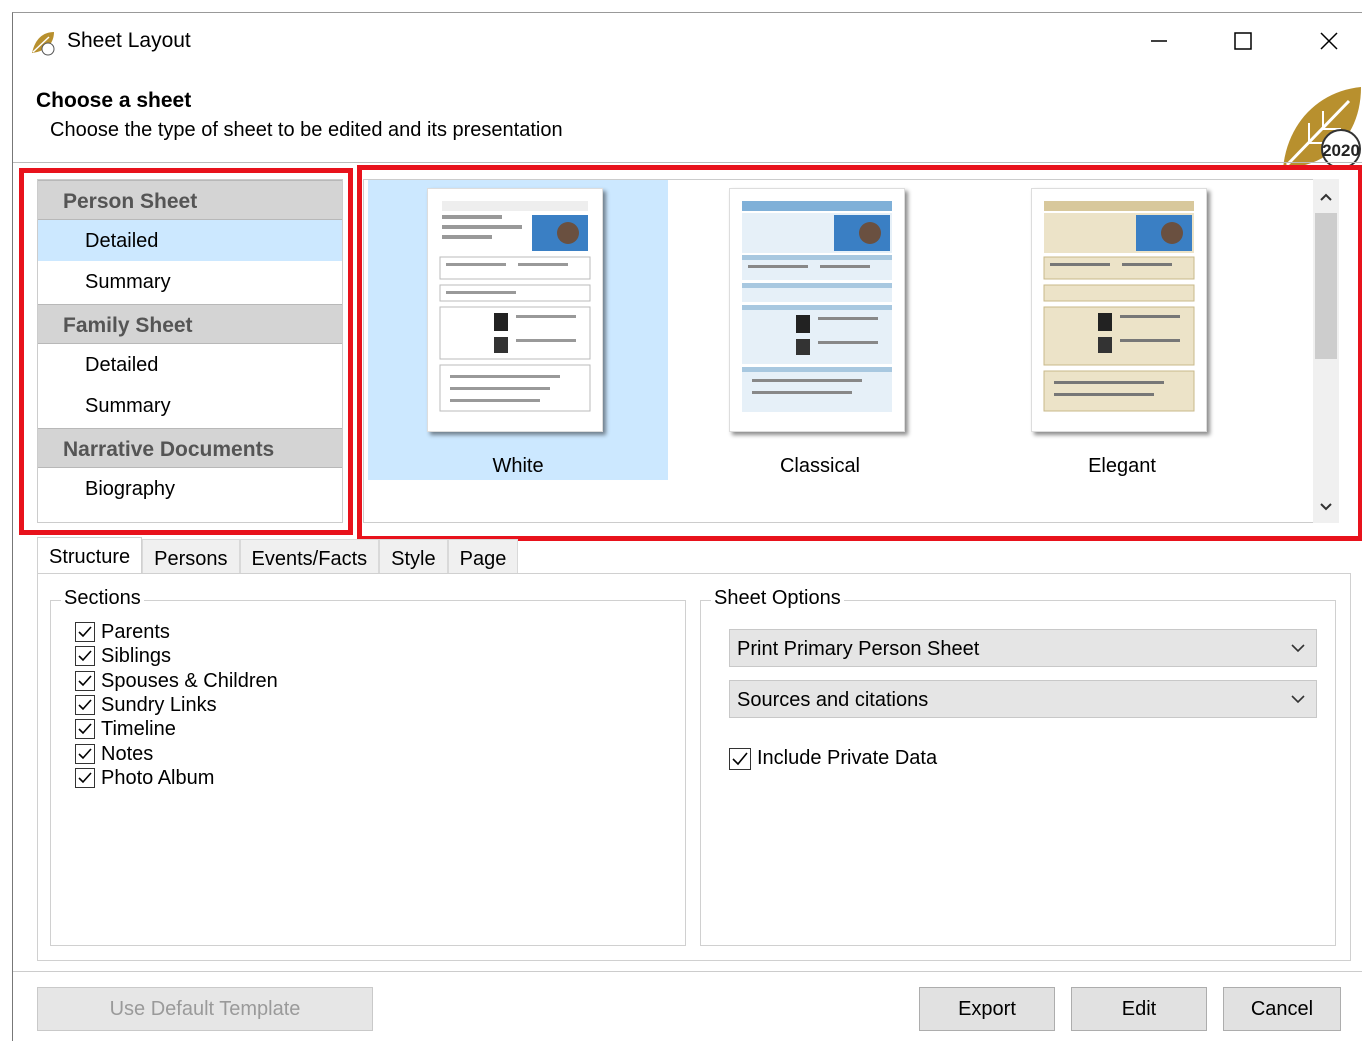 The height and width of the screenshot is (1041, 1362). Describe the element at coordinates (191, 557) in the screenshot. I see `tab-persons: Persons` at that location.